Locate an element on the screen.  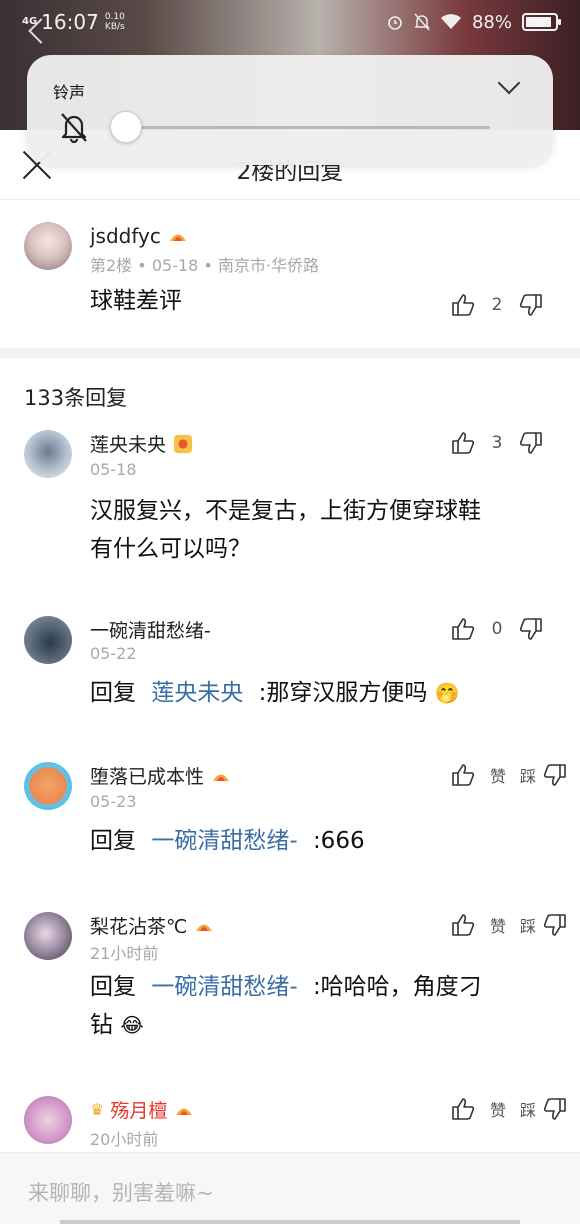
volume-label: 铃声 is located at coordinates (69, 92).